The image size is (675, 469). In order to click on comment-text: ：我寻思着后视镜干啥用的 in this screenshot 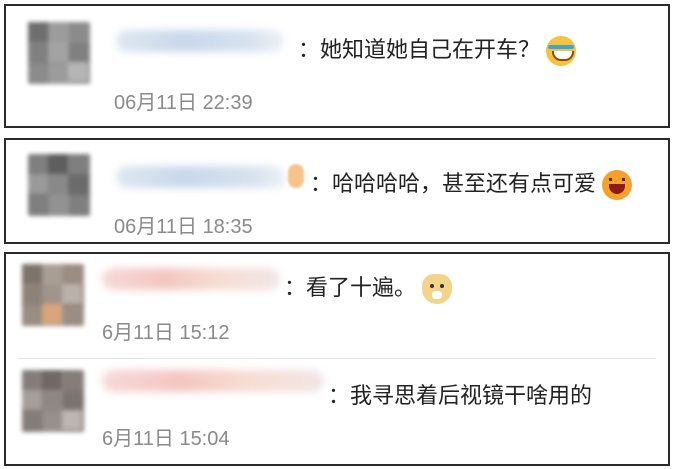, I will do `click(460, 394)`.